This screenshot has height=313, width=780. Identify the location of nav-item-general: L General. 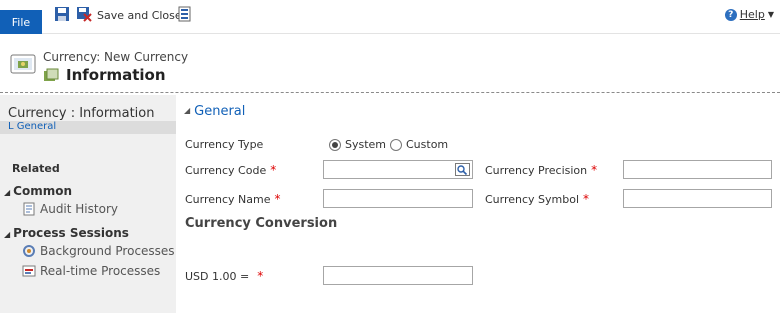
(88, 127).